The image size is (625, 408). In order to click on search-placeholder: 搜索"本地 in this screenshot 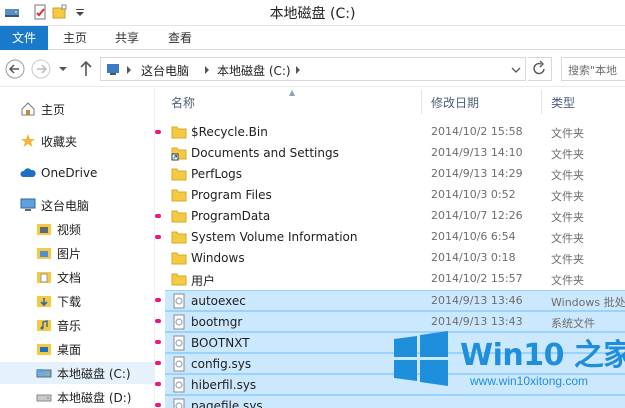, I will do `click(593, 70)`.